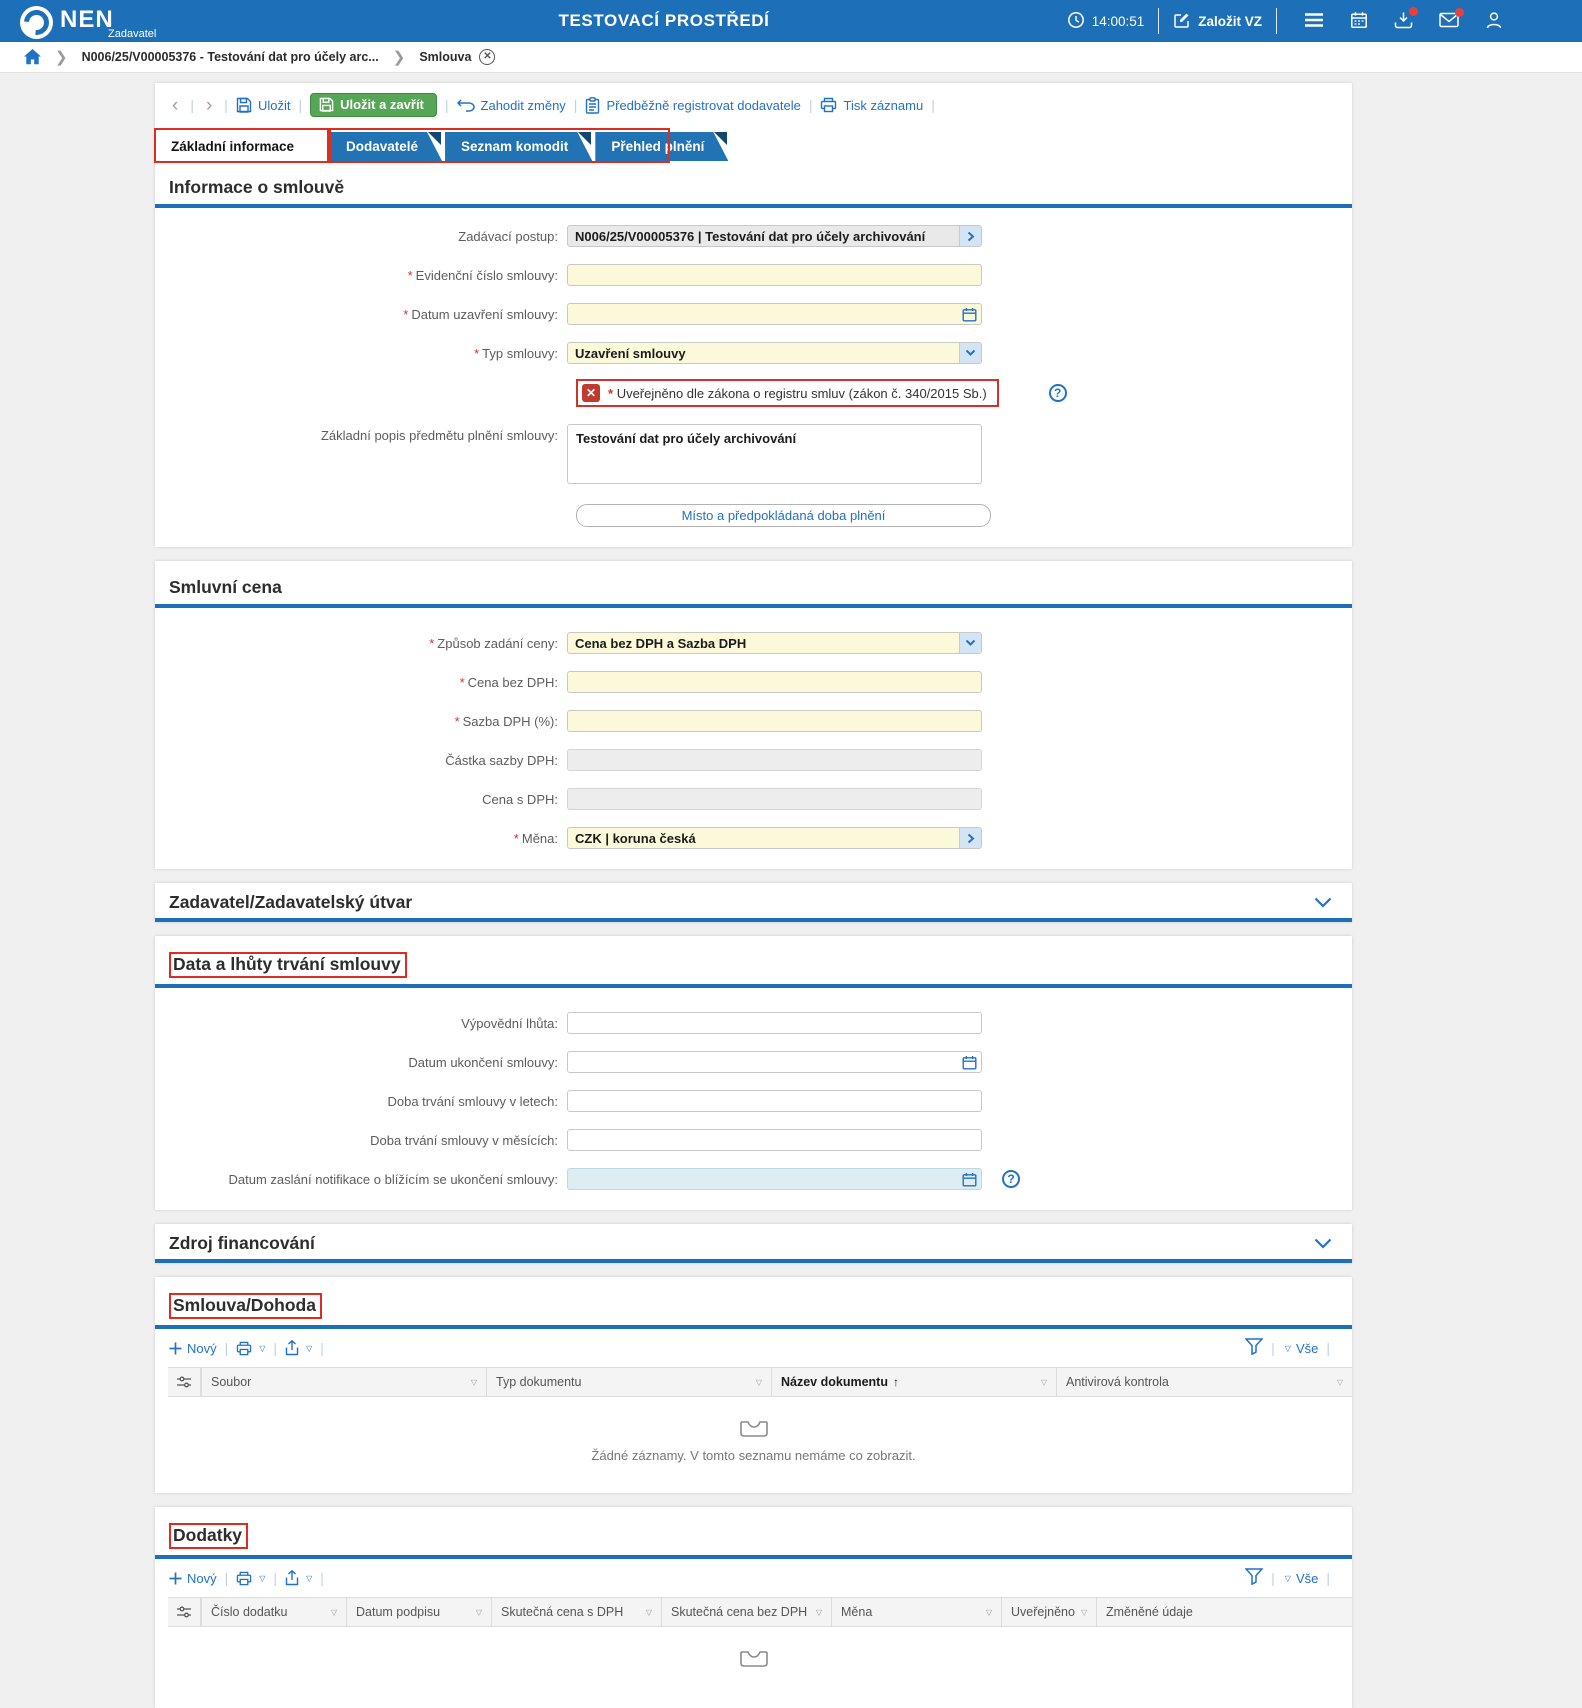  I want to click on tab-dodavatele: Dodavatelé, so click(386, 146).